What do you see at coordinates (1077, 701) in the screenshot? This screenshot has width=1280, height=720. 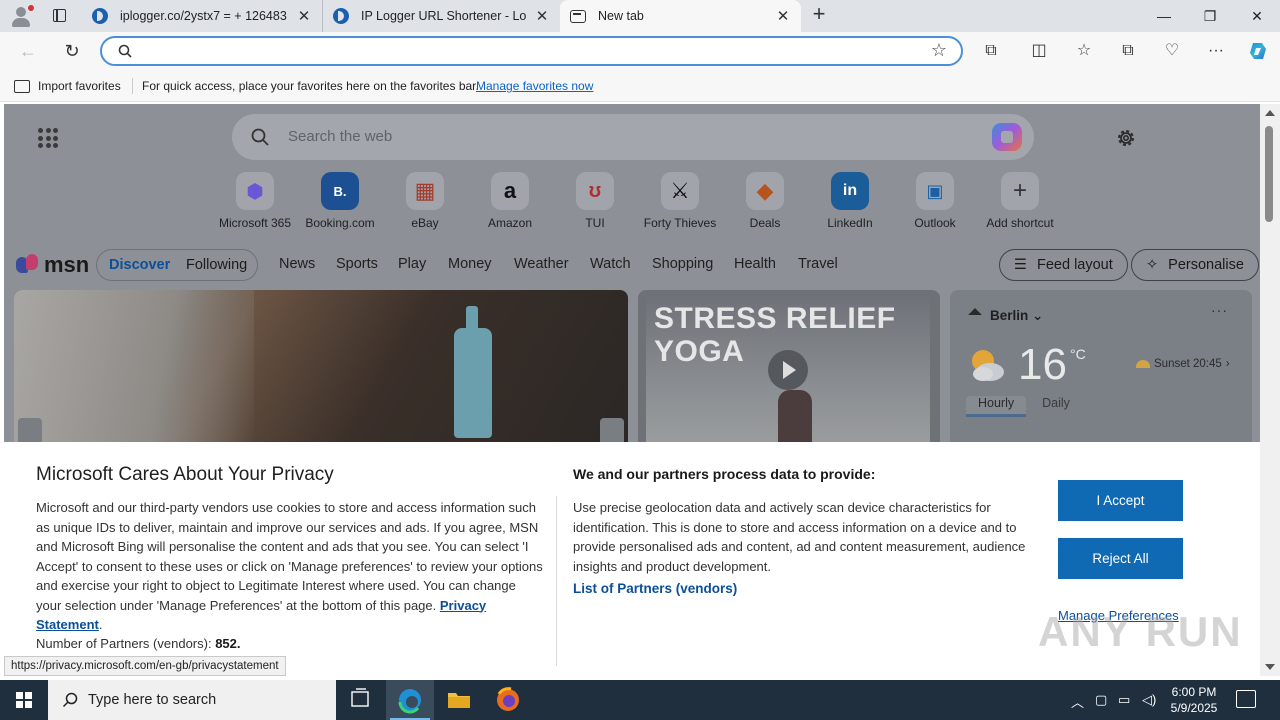 I see `chevron-up-icon: ︿` at bounding box center [1077, 701].